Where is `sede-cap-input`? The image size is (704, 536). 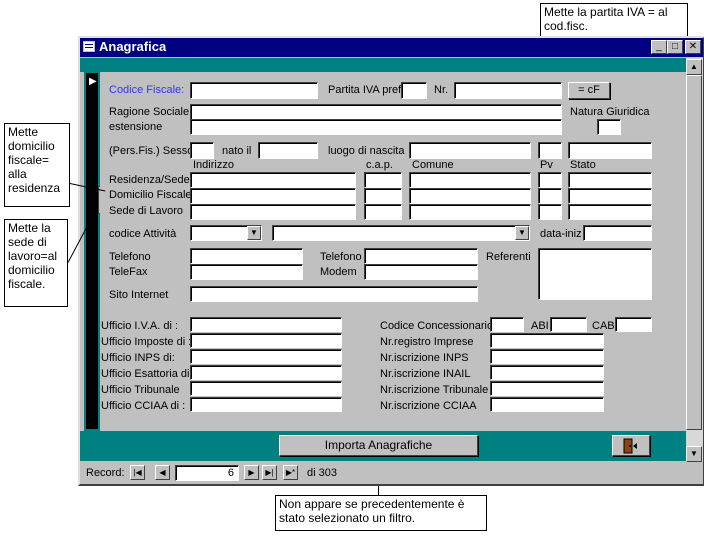
sede-cap-input is located at coordinates (383, 212).